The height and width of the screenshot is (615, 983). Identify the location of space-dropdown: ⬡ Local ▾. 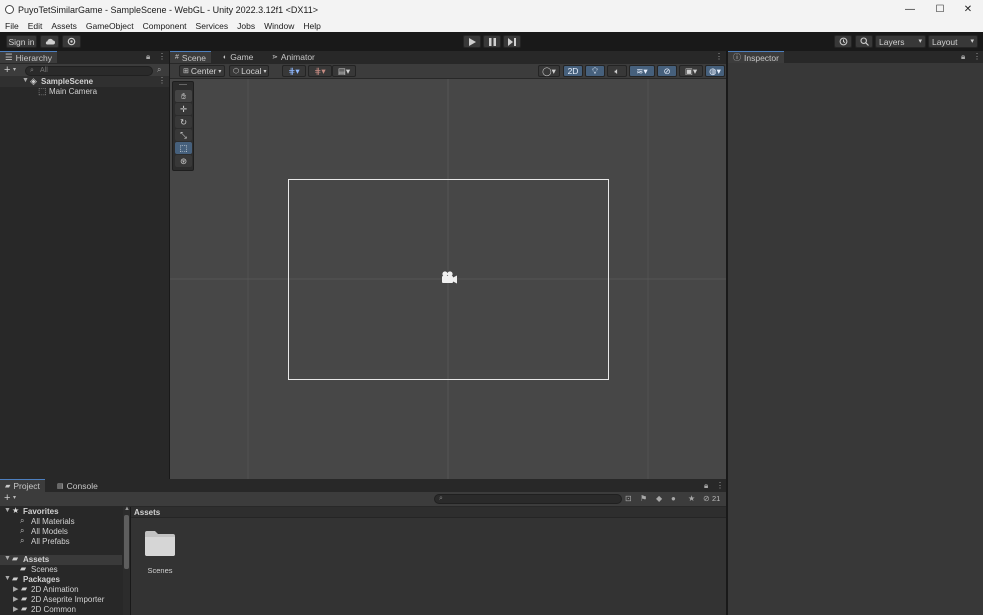
(249, 71).